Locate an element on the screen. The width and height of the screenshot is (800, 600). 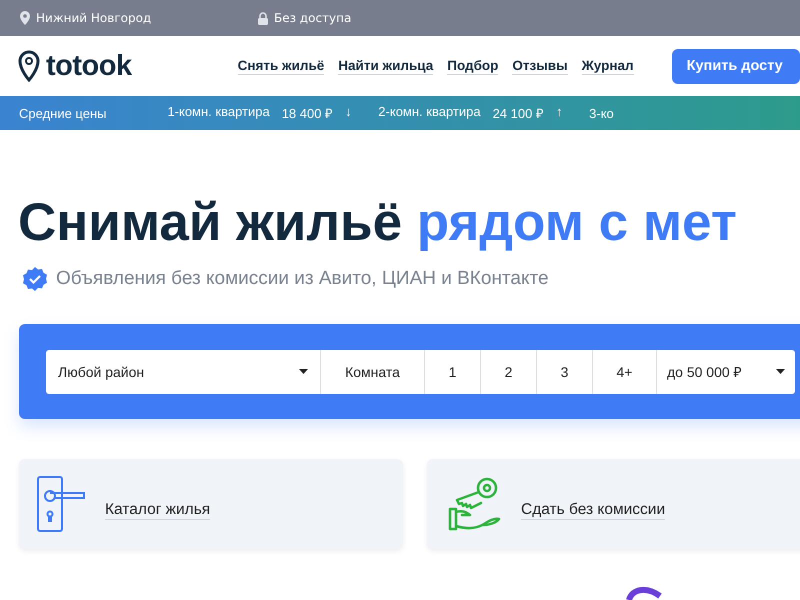
apartment-type: 3-ко is located at coordinates (601, 113).